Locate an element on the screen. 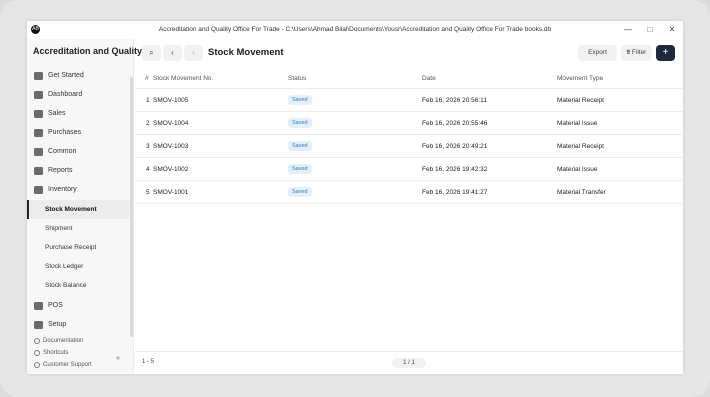 Image resolution: width=710 pixels, height=397 pixels. company-name: Accreditation and Quality is located at coordinates (87, 51).